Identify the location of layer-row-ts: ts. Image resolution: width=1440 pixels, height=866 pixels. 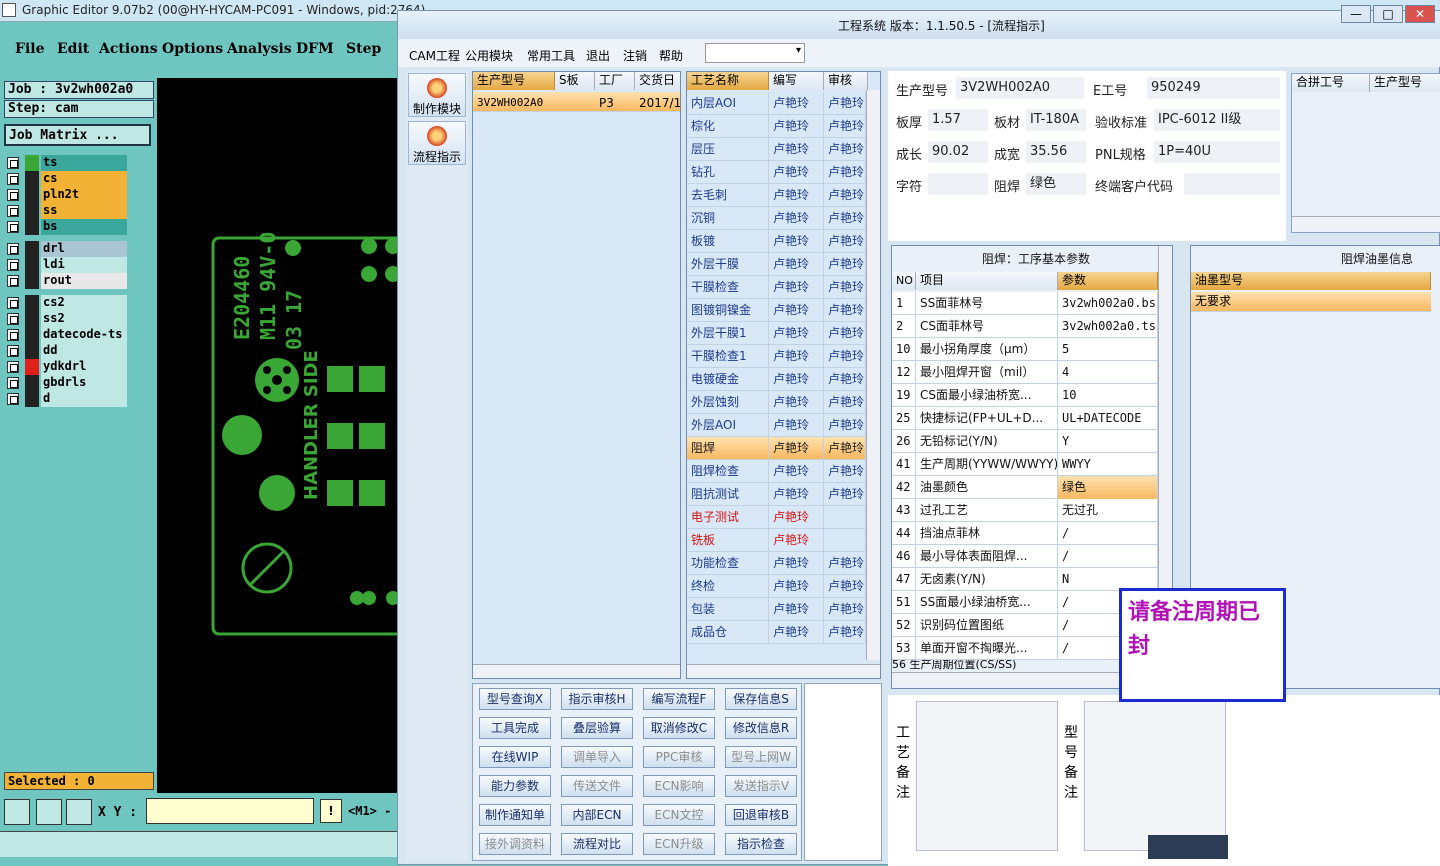
(66, 163).